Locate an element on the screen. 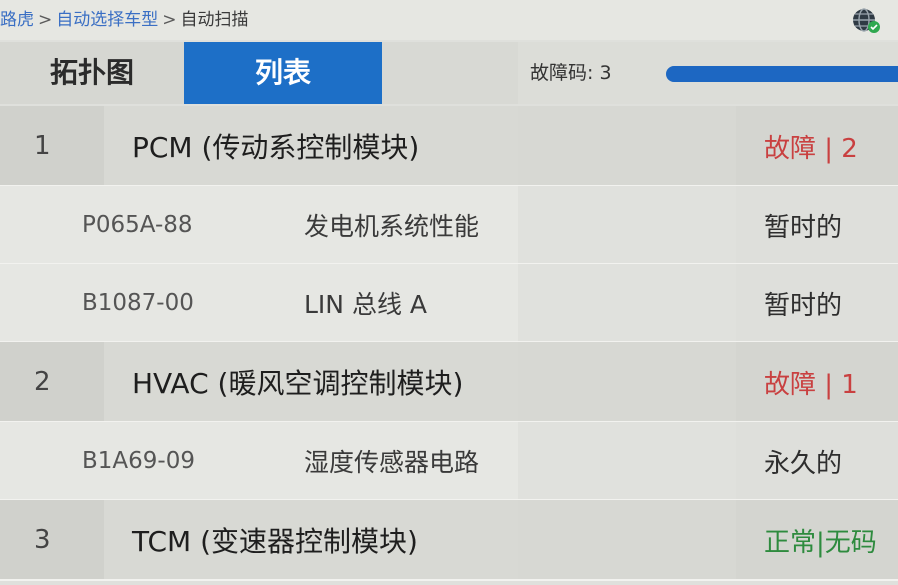 The image size is (898, 585). dtc-type-cell: 永久的 is located at coordinates (817, 461).